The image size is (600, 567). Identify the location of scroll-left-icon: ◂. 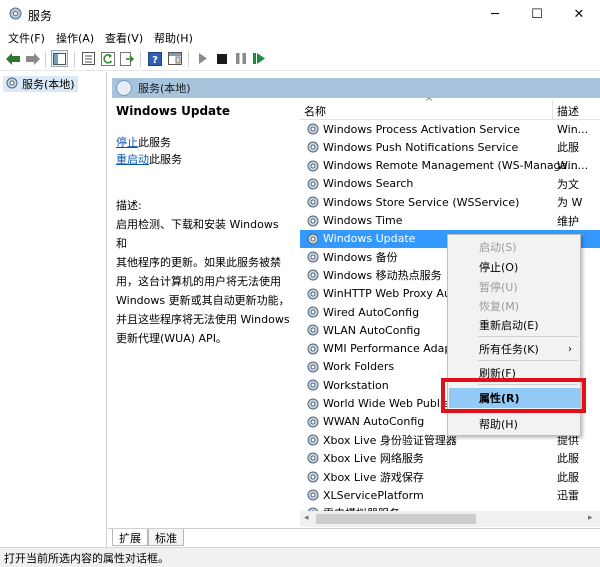
(306, 518).